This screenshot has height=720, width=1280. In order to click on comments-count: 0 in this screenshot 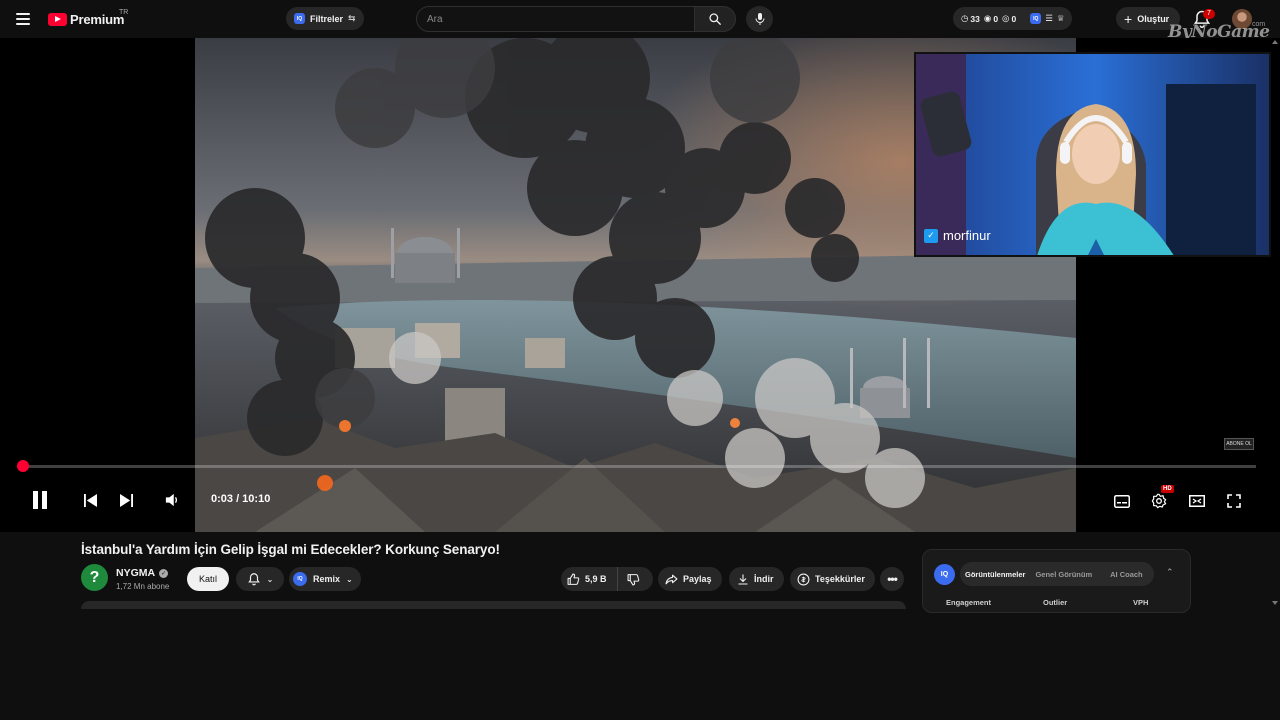, I will do `click(1014, 18)`.